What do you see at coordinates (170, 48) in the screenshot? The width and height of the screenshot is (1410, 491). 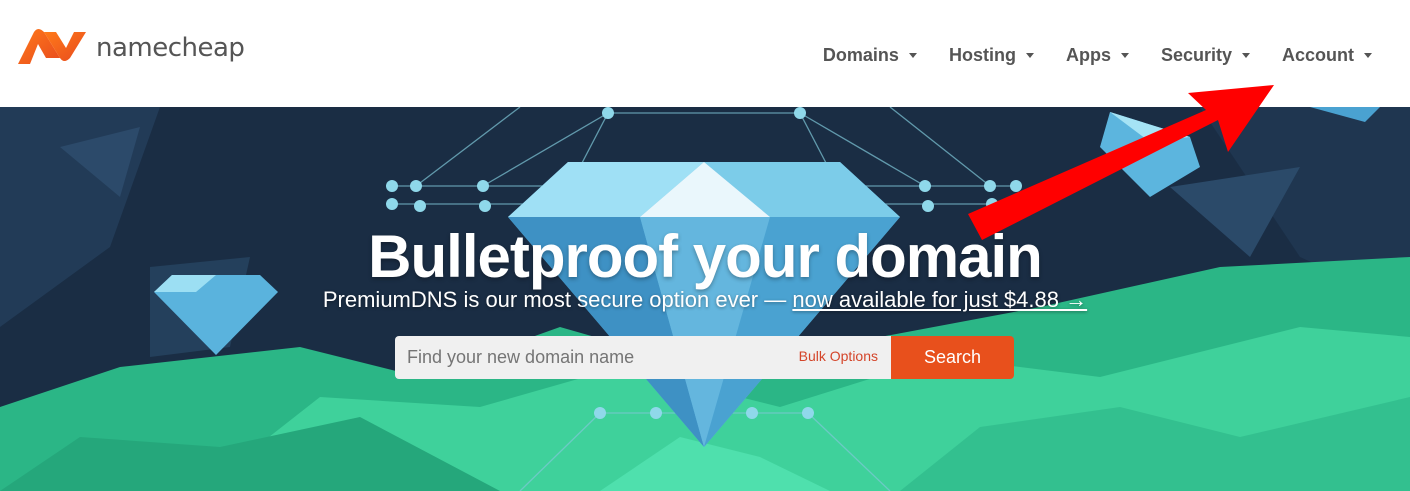 I see `brand-name: namecheap` at bounding box center [170, 48].